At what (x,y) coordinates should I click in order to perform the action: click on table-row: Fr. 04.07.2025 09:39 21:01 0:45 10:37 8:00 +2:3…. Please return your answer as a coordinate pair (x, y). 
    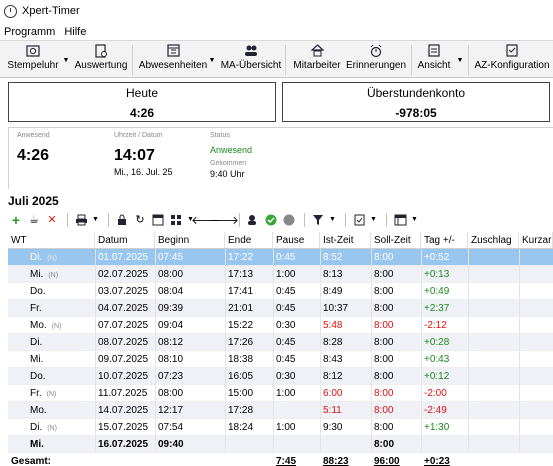
    Looking at the image, I should click on (280, 308).